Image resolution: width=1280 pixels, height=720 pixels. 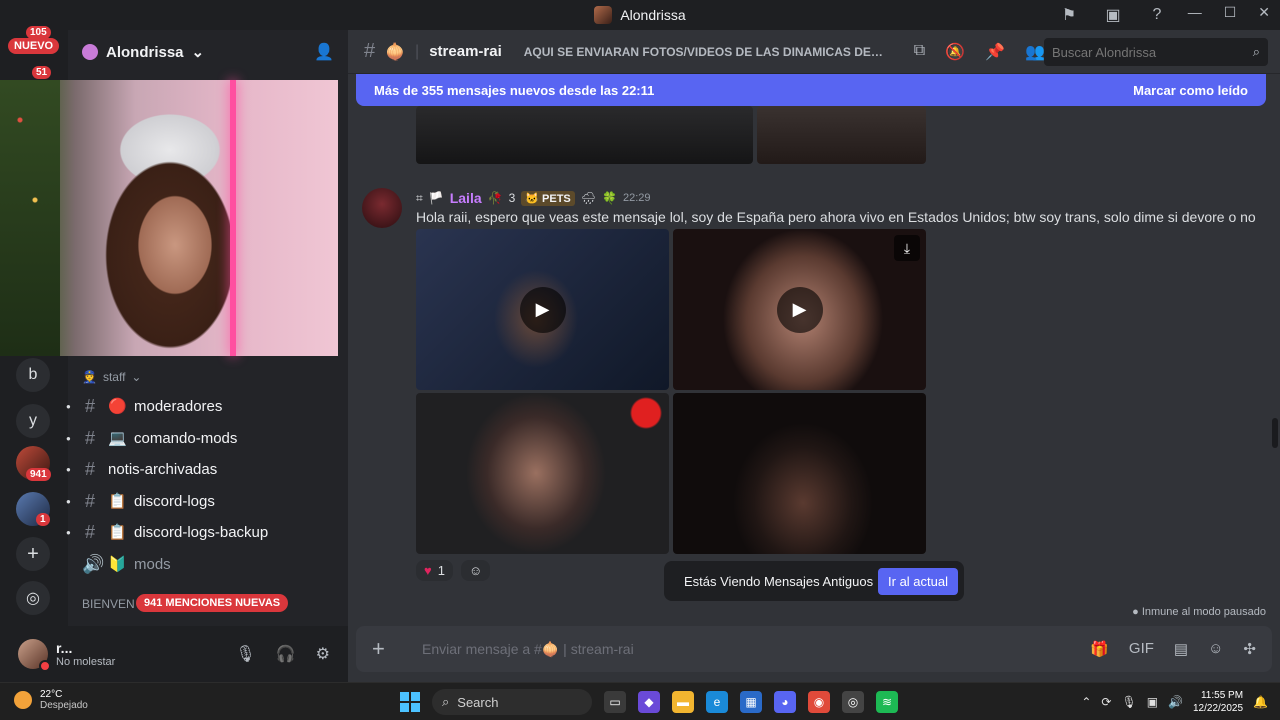 What do you see at coordinates (33, 421) in the screenshot?
I see `server-y: y` at bounding box center [33, 421].